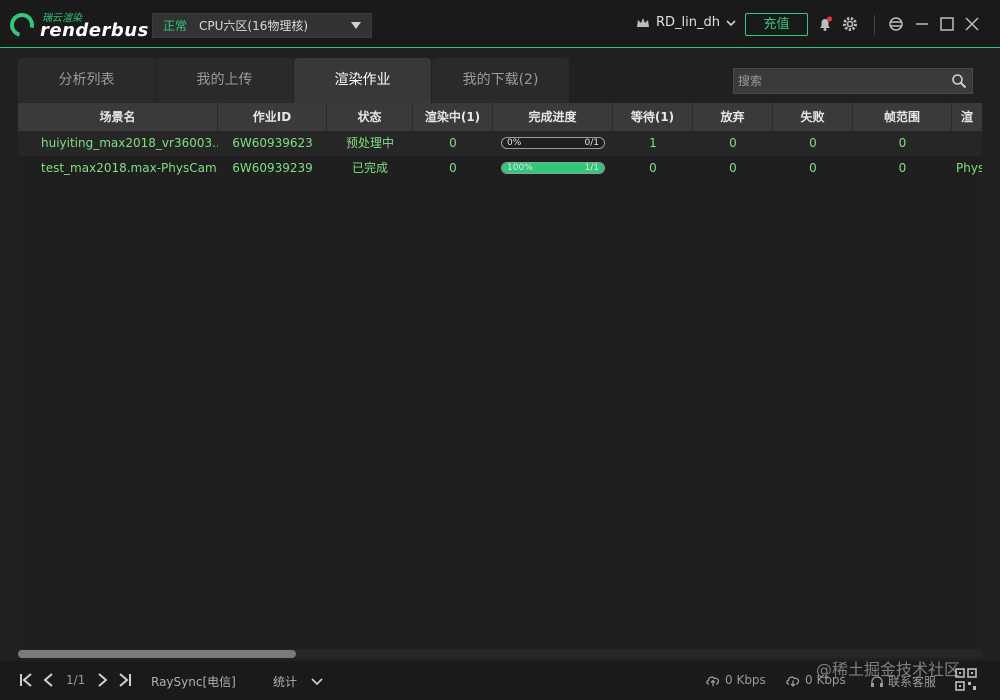  Describe the element at coordinates (896, 24) in the screenshot. I see `skin-switch-icon` at that location.